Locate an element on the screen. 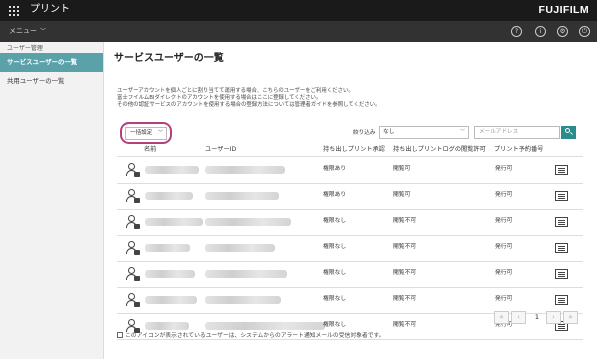  menu-bar: メニュー ﹀ ? i ⚙ ⏻ is located at coordinates (298, 31).